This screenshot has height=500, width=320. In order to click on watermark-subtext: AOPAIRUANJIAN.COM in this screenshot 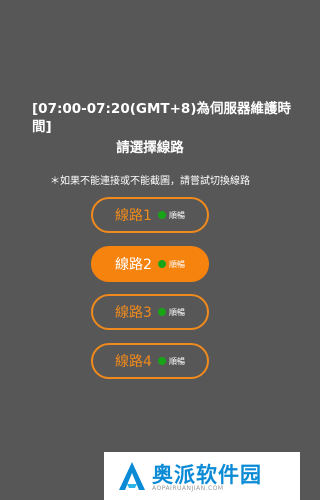, I will do `click(188, 488)`.